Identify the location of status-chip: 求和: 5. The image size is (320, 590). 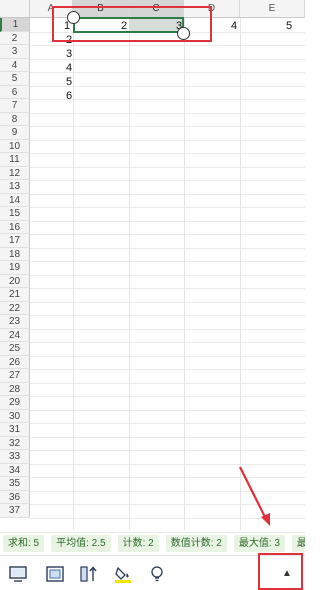
(24, 543).